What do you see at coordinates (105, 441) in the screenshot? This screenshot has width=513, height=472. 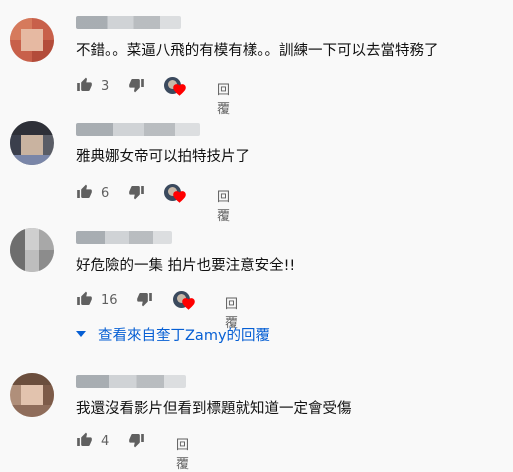 I see `like-count: 4` at bounding box center [105, 441].